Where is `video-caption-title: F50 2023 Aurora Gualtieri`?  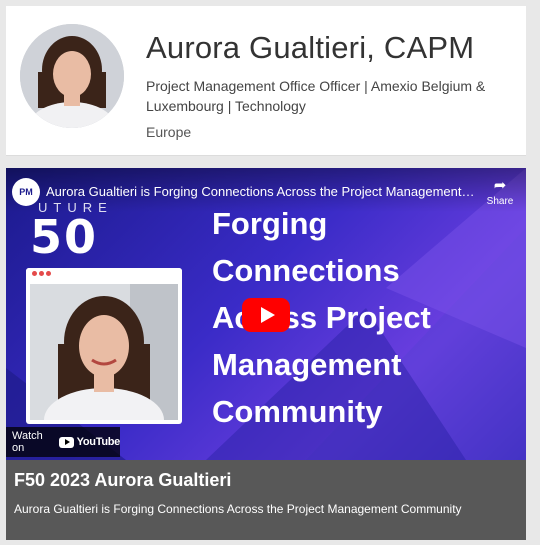
video-caption-title: F50 2023 Aurora Gualtieri is located at coordinates (123, 480).